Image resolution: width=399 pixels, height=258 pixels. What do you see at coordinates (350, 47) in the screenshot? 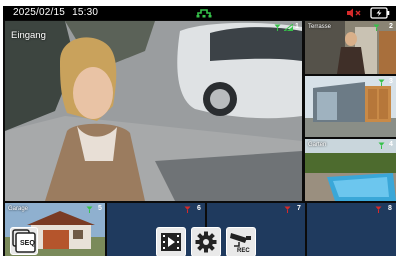
I see `camera-tile-2: Terrasse 2` at bounding box center [350, 47].